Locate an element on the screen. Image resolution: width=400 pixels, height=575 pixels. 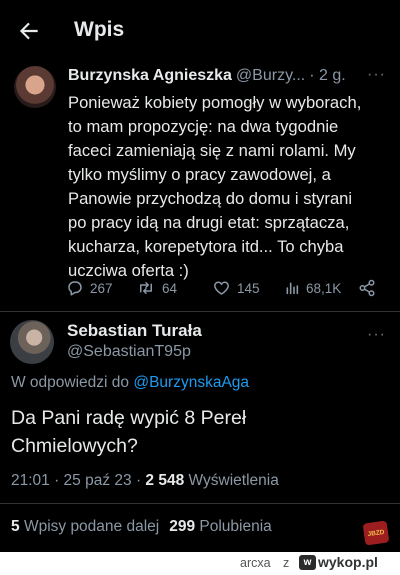
quoted-author-avatar is located at coordinates (35, 87).